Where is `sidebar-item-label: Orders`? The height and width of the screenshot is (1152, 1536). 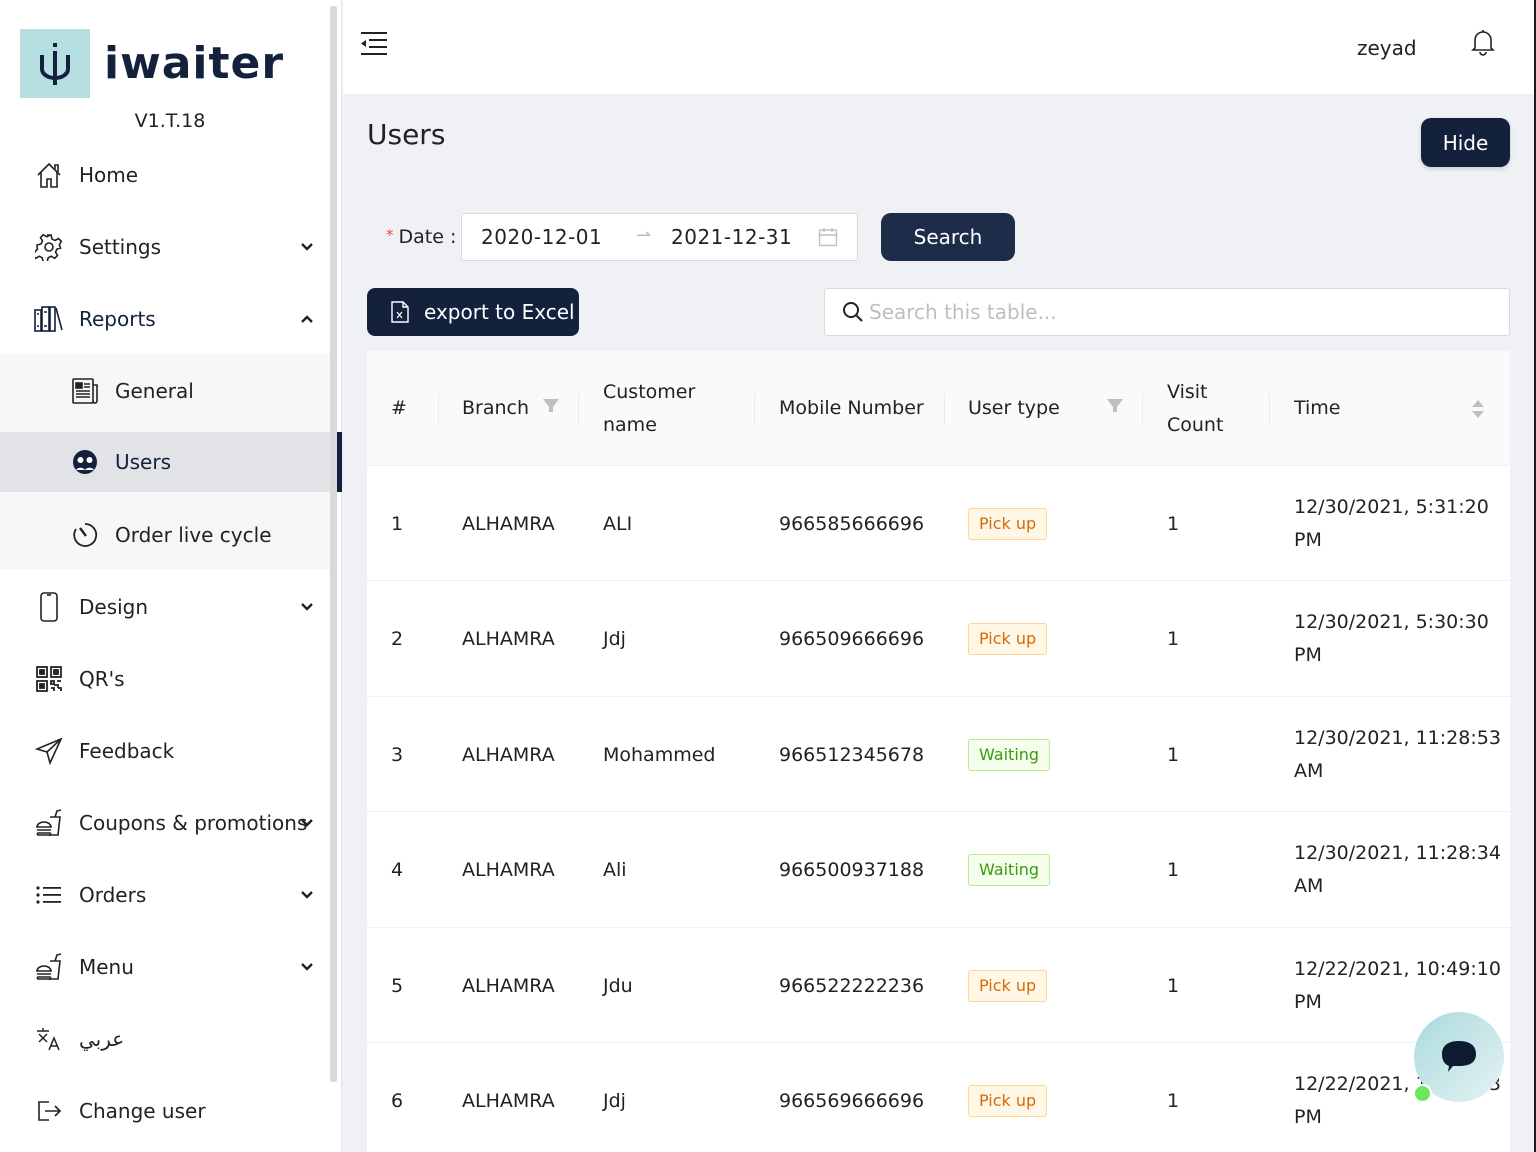
sidebar-item-label: Orders is located at coordinates (113, 895).